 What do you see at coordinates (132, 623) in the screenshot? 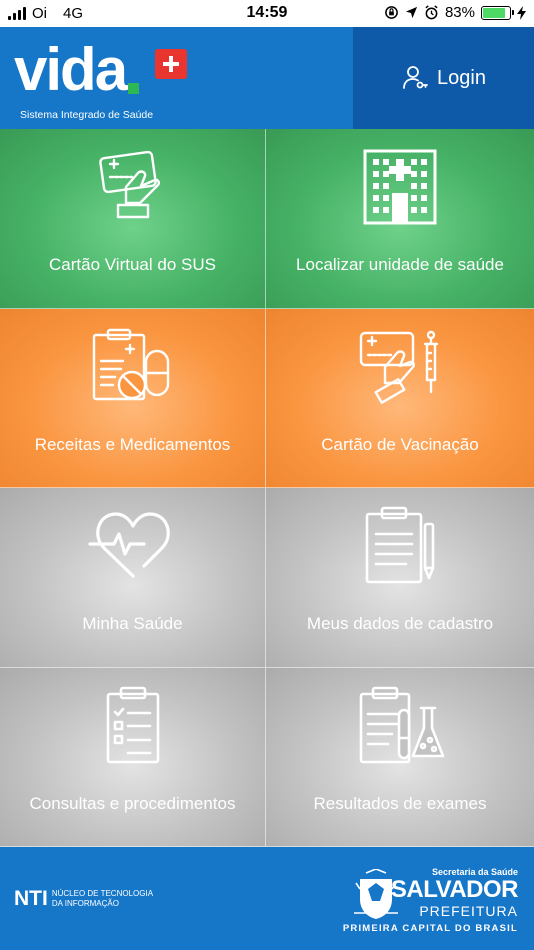
I see `menu-tile-label: Minha Saúde` at bounding box center [132, 623].